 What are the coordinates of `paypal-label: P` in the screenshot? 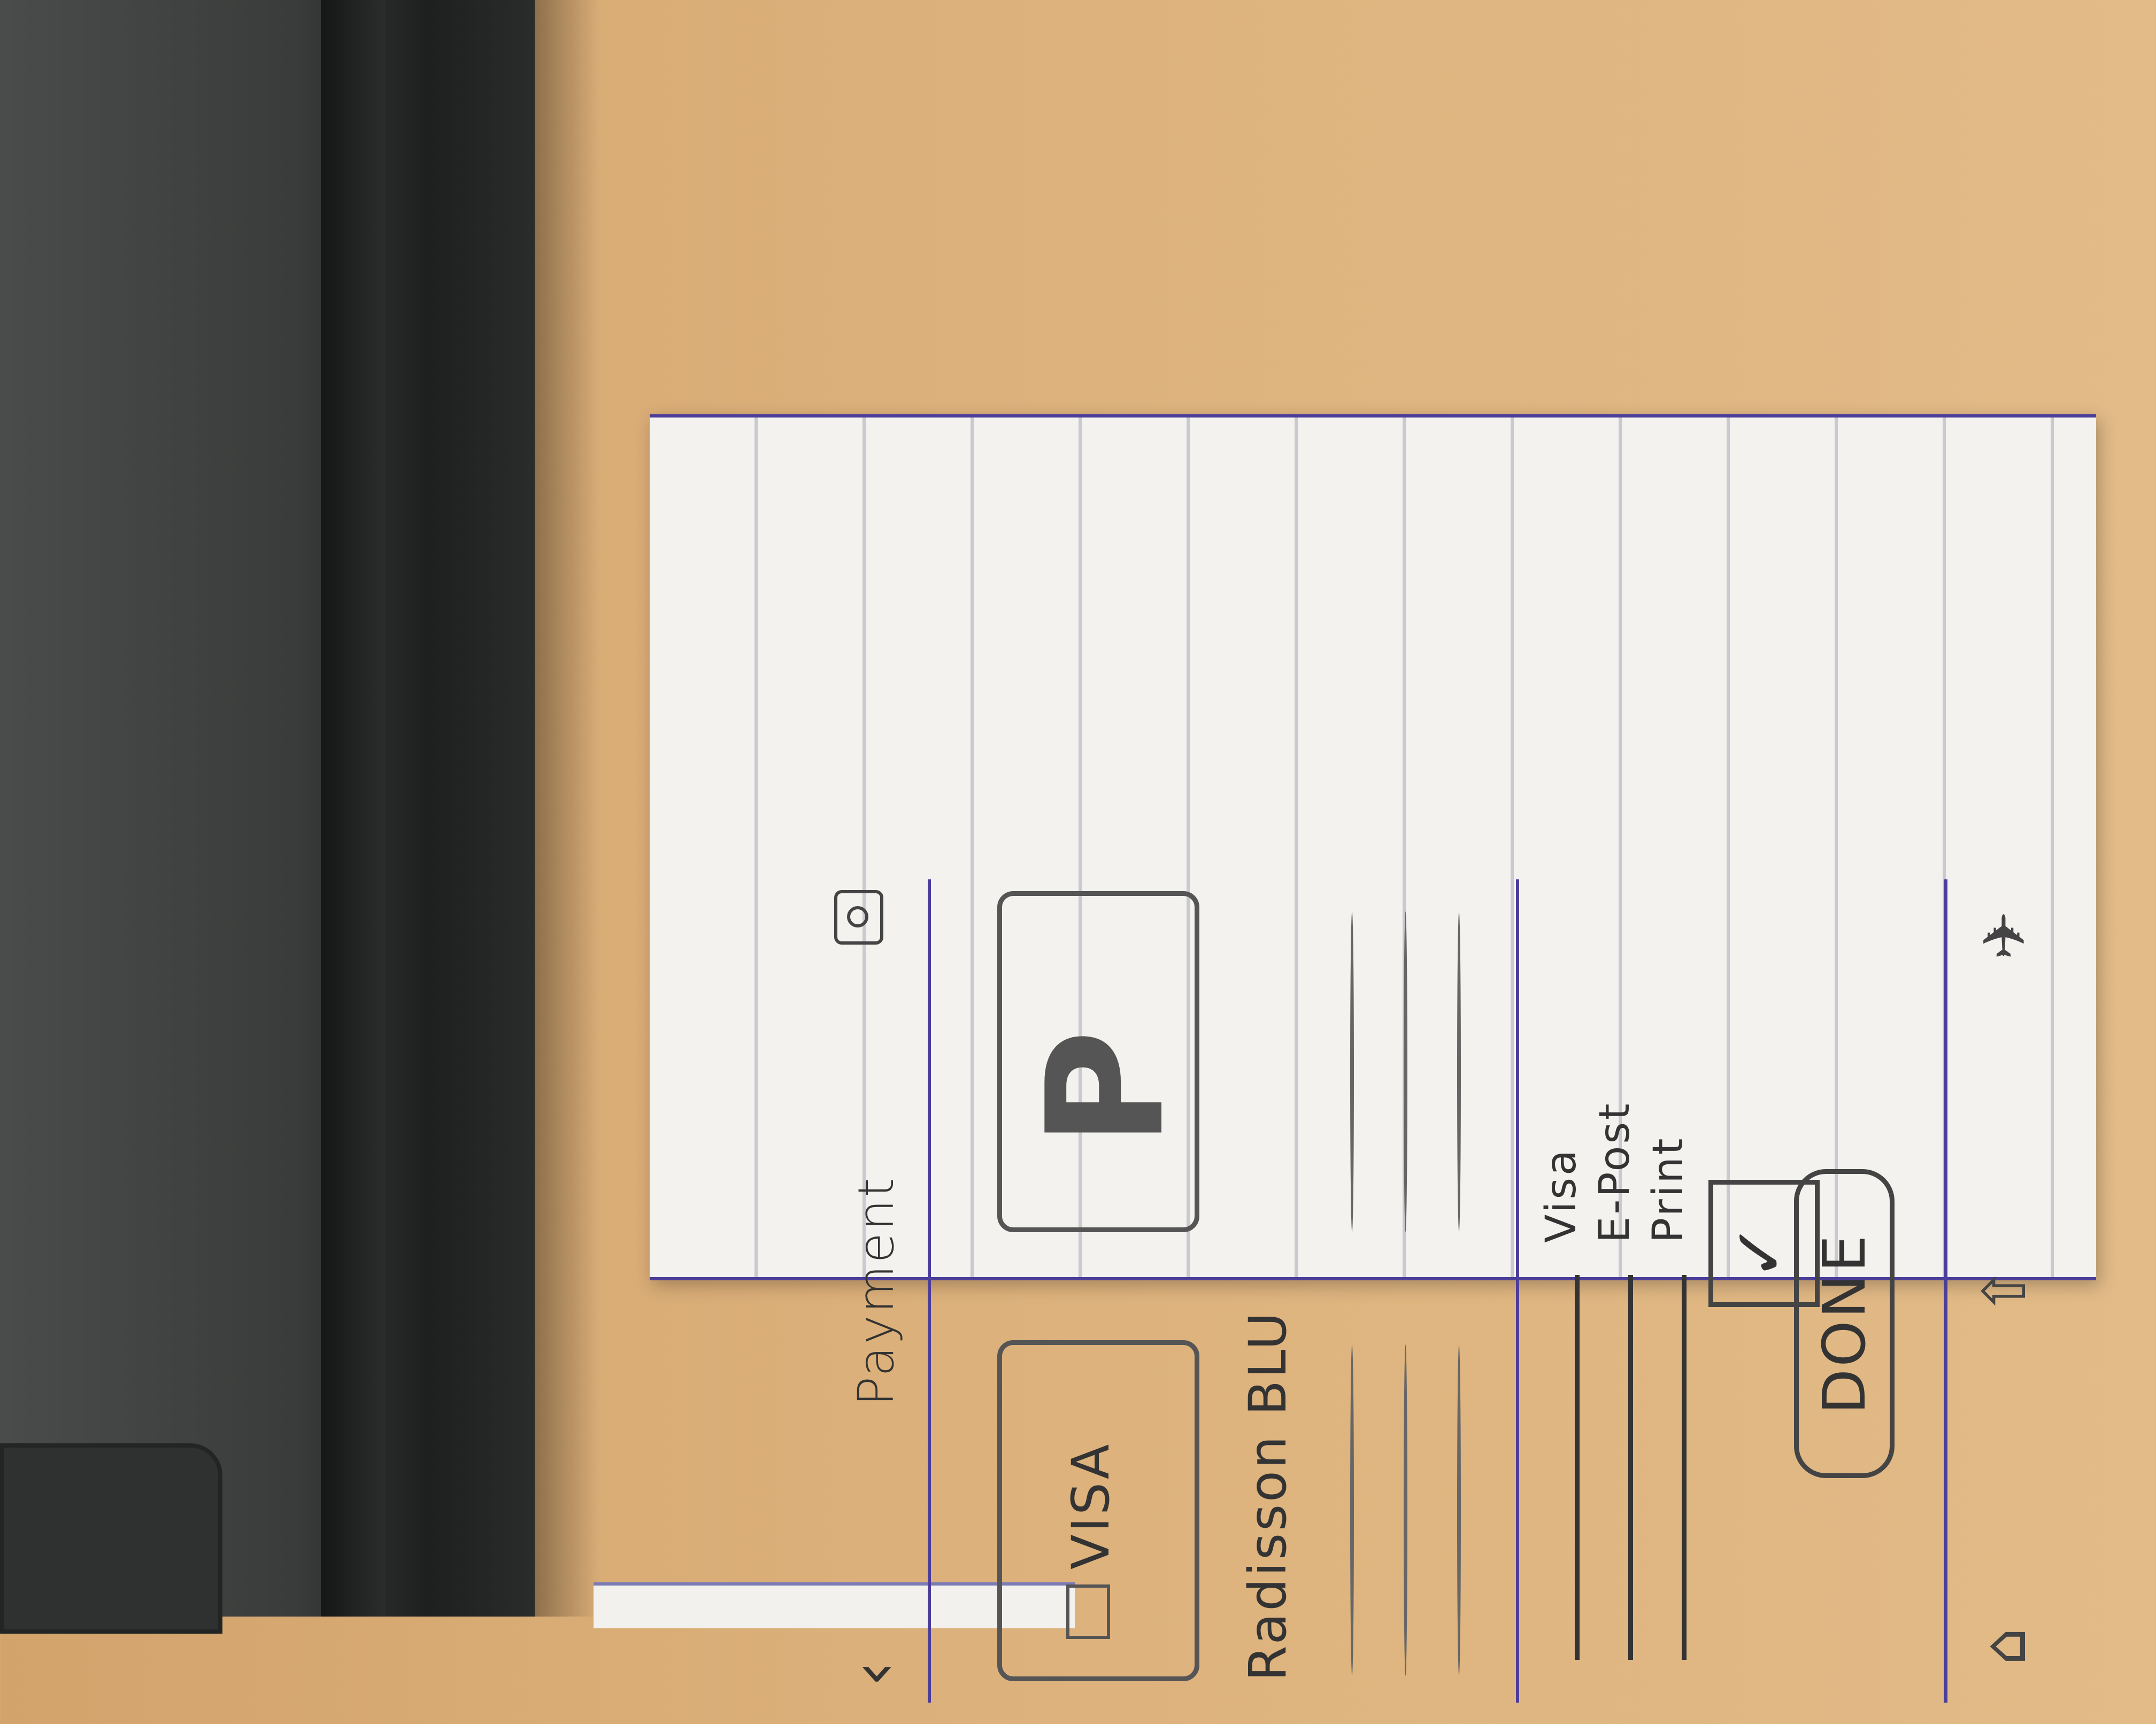 It's located at (1106, 1087).